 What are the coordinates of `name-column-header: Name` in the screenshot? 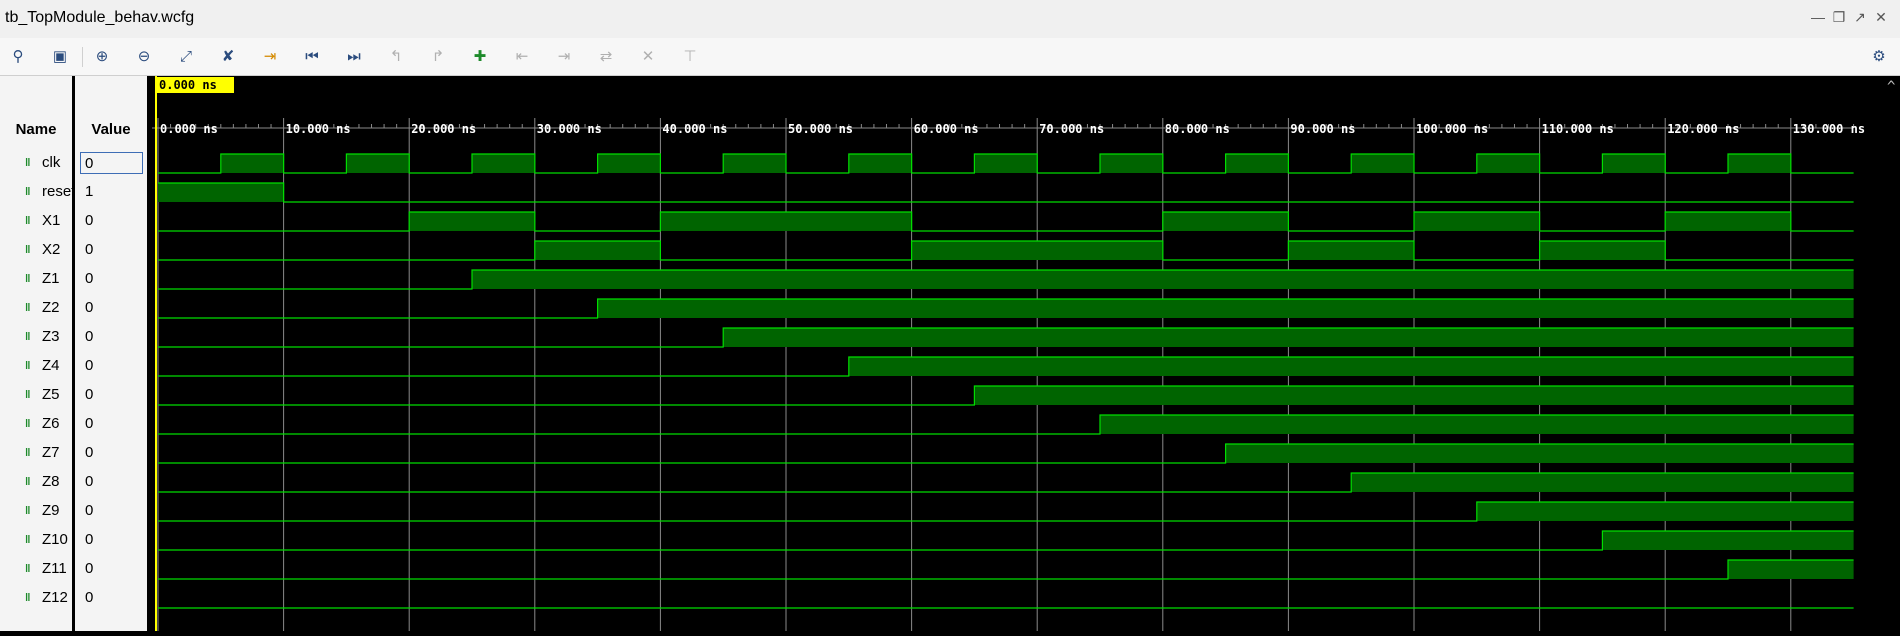 It's located at (36, 130).